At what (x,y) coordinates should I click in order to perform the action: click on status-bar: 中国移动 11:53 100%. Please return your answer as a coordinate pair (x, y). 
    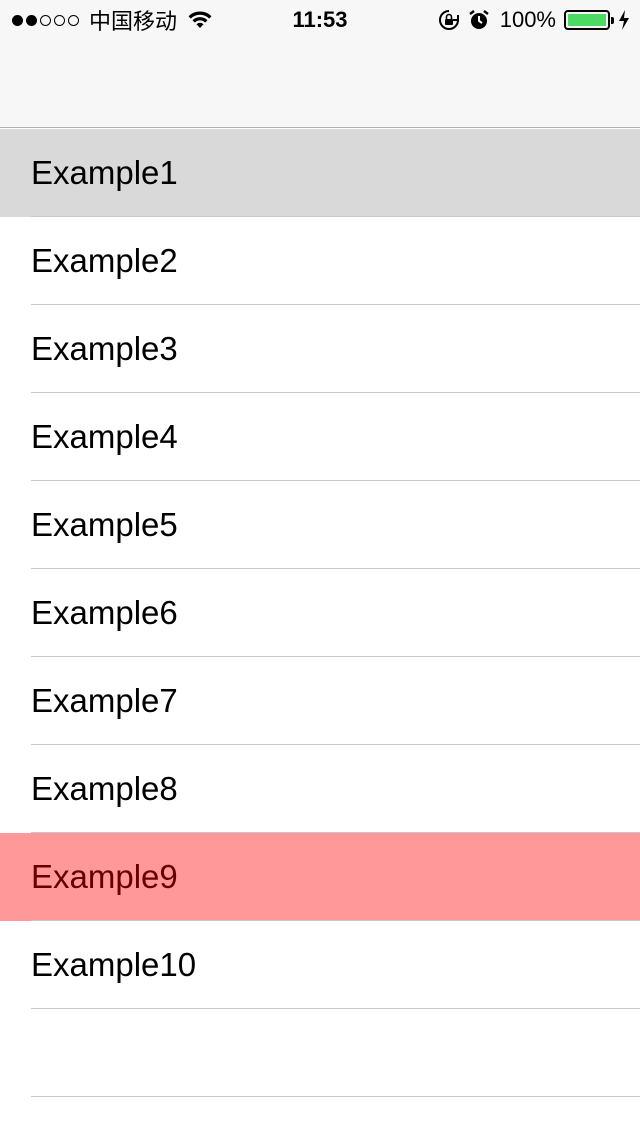
    Looking at the image, I should click on (320, 20).